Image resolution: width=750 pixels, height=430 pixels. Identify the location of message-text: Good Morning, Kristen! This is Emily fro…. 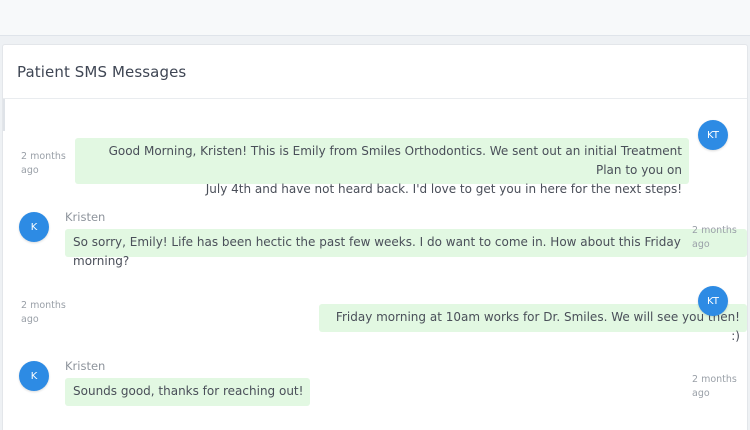
(395, 160).